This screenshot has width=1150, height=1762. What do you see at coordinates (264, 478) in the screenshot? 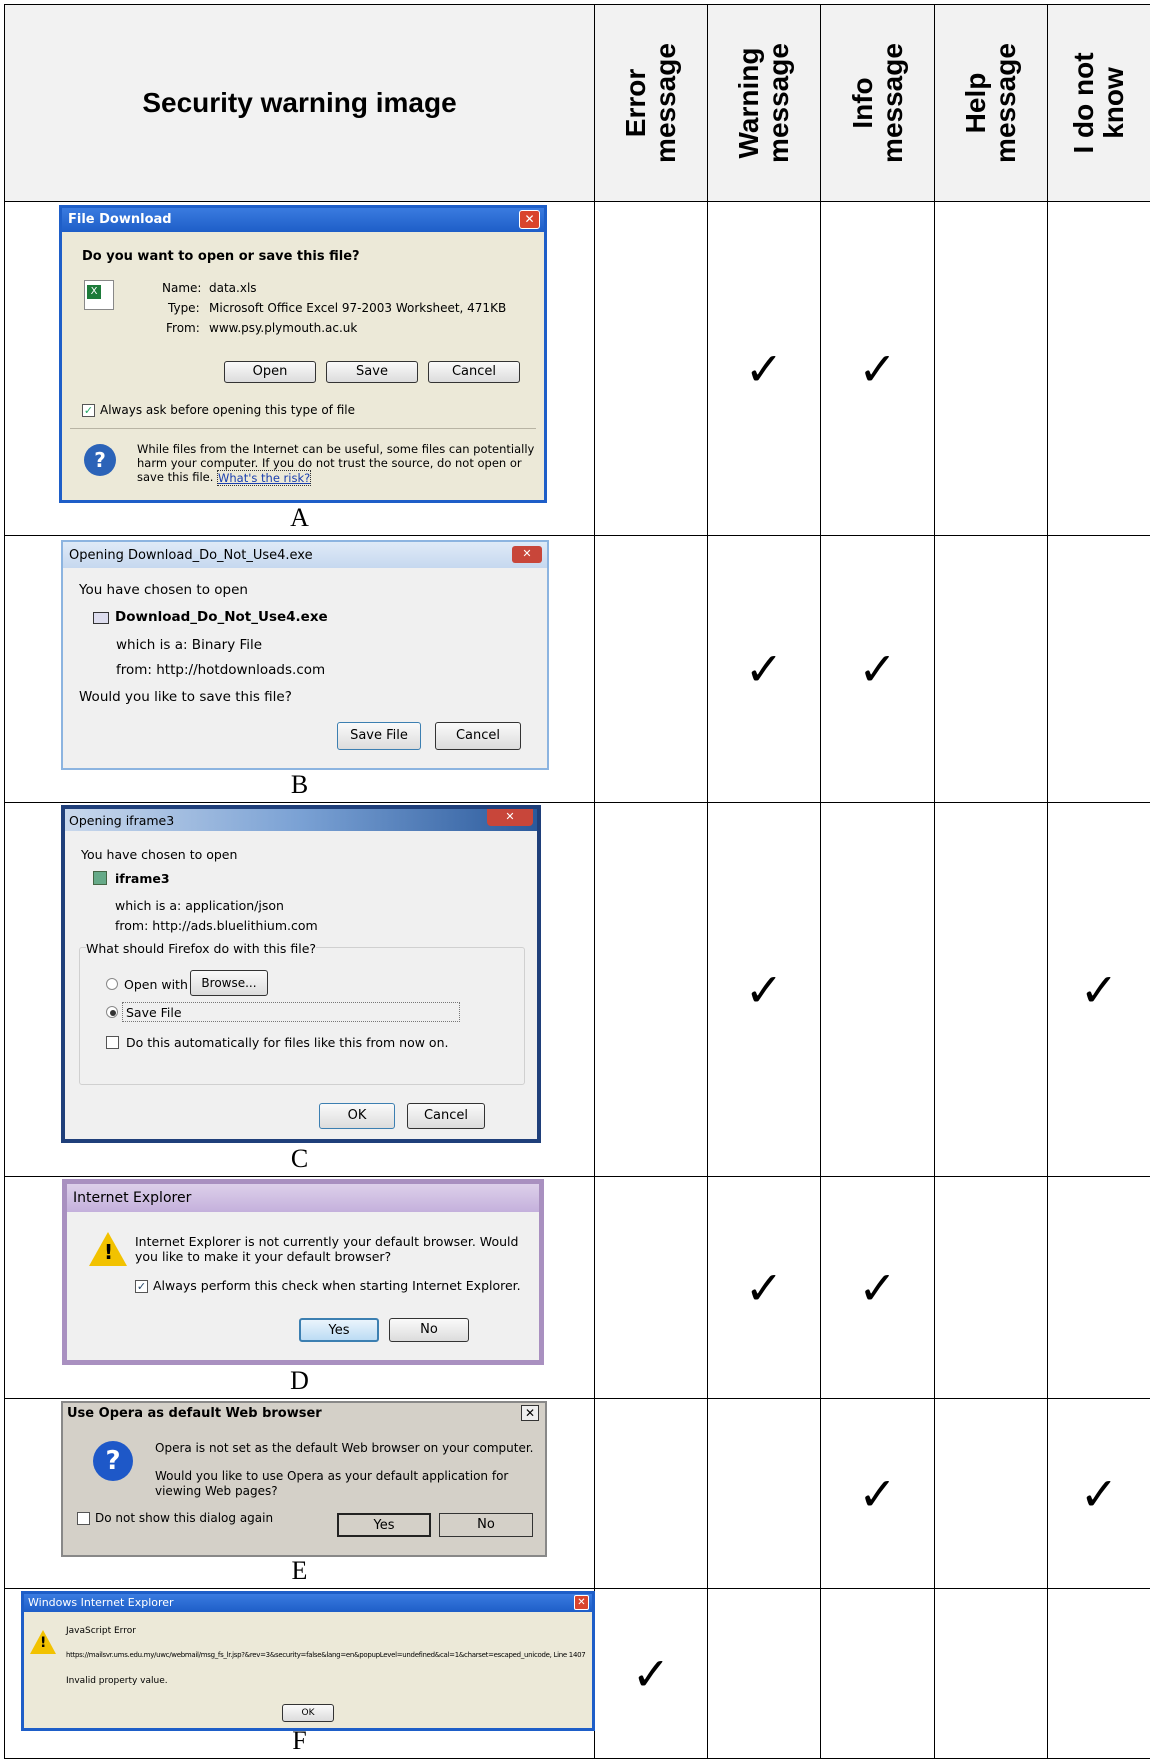
I see `risk-link: What's the risk?` at bounding box center [264, 478].